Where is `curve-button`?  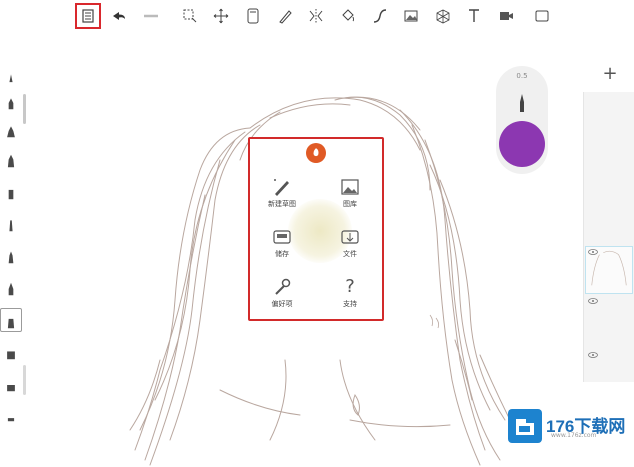
curve-button is located at coordinates (380, 16).